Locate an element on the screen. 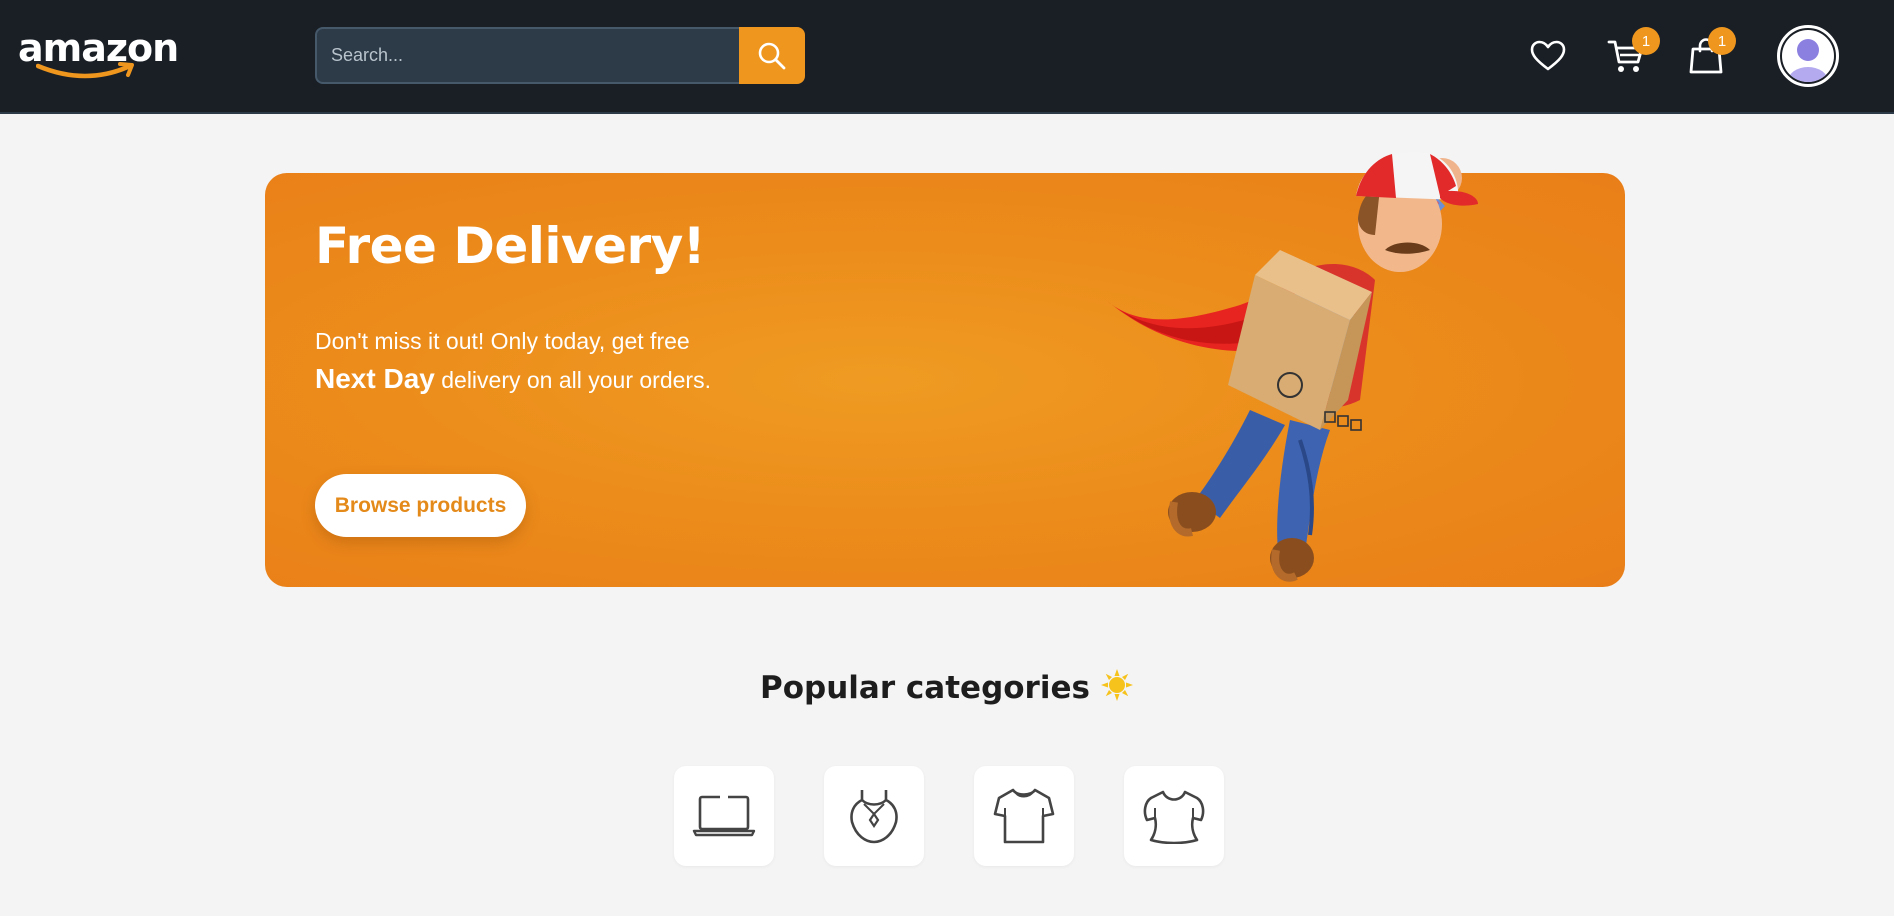 Image resolution: width=1894 pixels, height=916 pixels. amazon-logo: amazon is located at coordinates (98, 54).